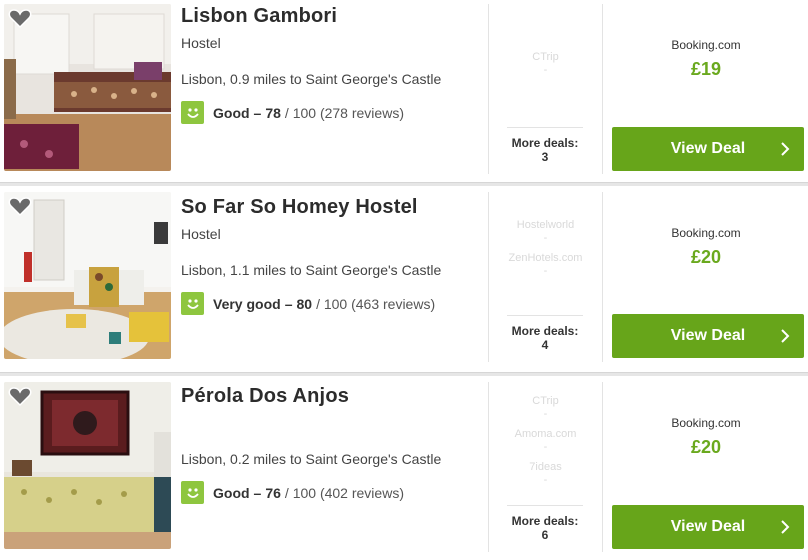  Describe the element at coordinates (545, 145) in the screenshot. I see `more-deals-link: More deals: 3` at that location.